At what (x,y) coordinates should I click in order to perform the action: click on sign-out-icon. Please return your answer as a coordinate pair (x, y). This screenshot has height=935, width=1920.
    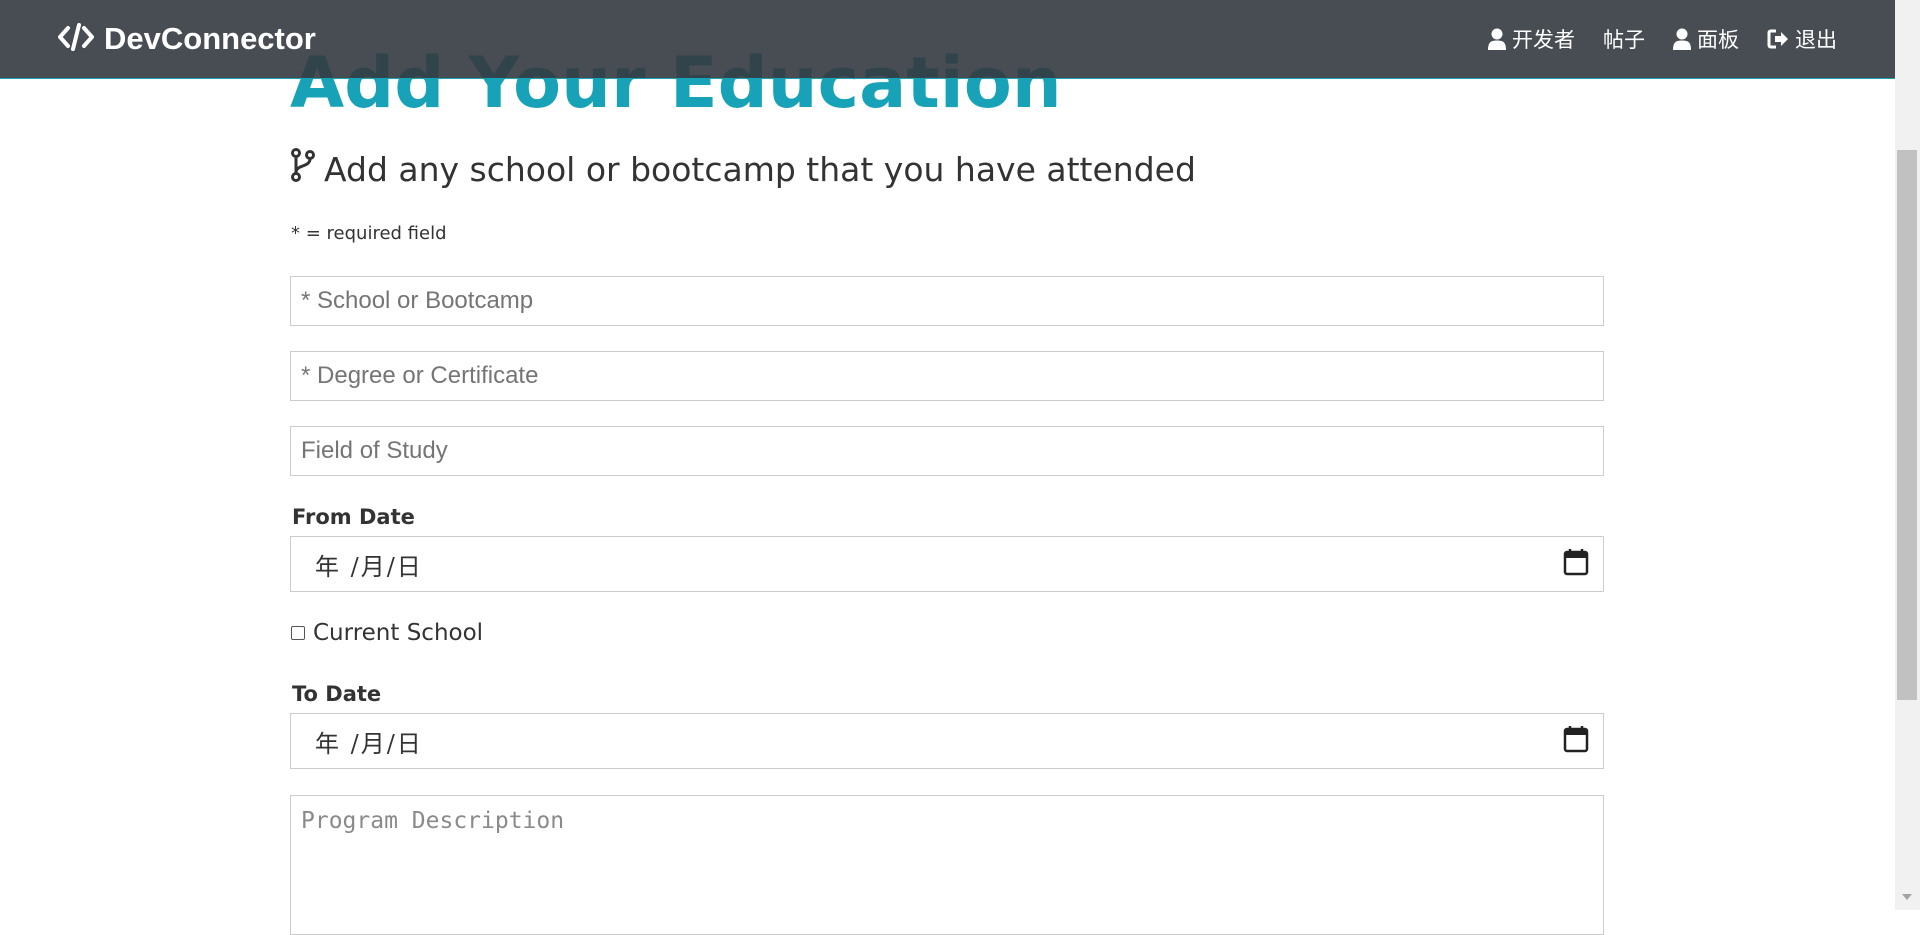
    Looking at the image, I should click on (1778, 39).